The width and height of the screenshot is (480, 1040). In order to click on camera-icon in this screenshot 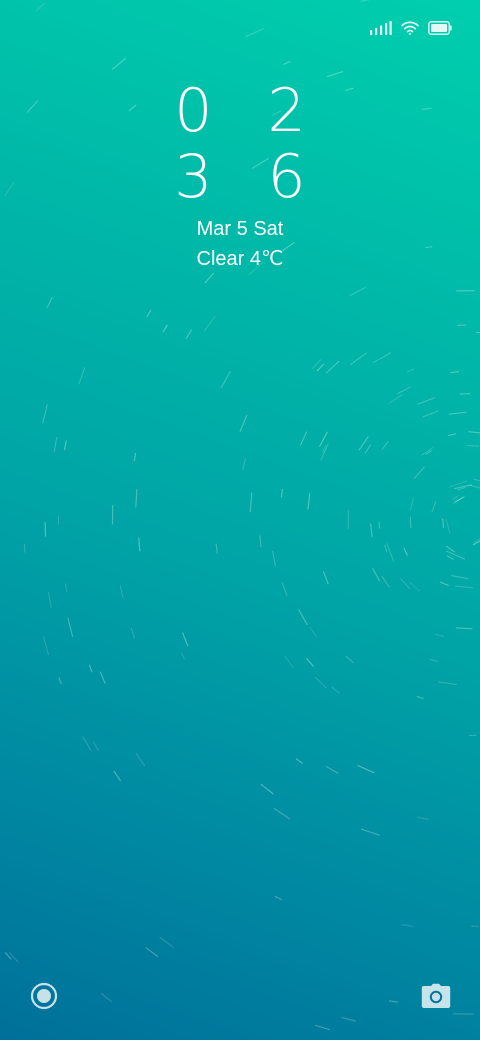, I will do `click(436, 995)`.